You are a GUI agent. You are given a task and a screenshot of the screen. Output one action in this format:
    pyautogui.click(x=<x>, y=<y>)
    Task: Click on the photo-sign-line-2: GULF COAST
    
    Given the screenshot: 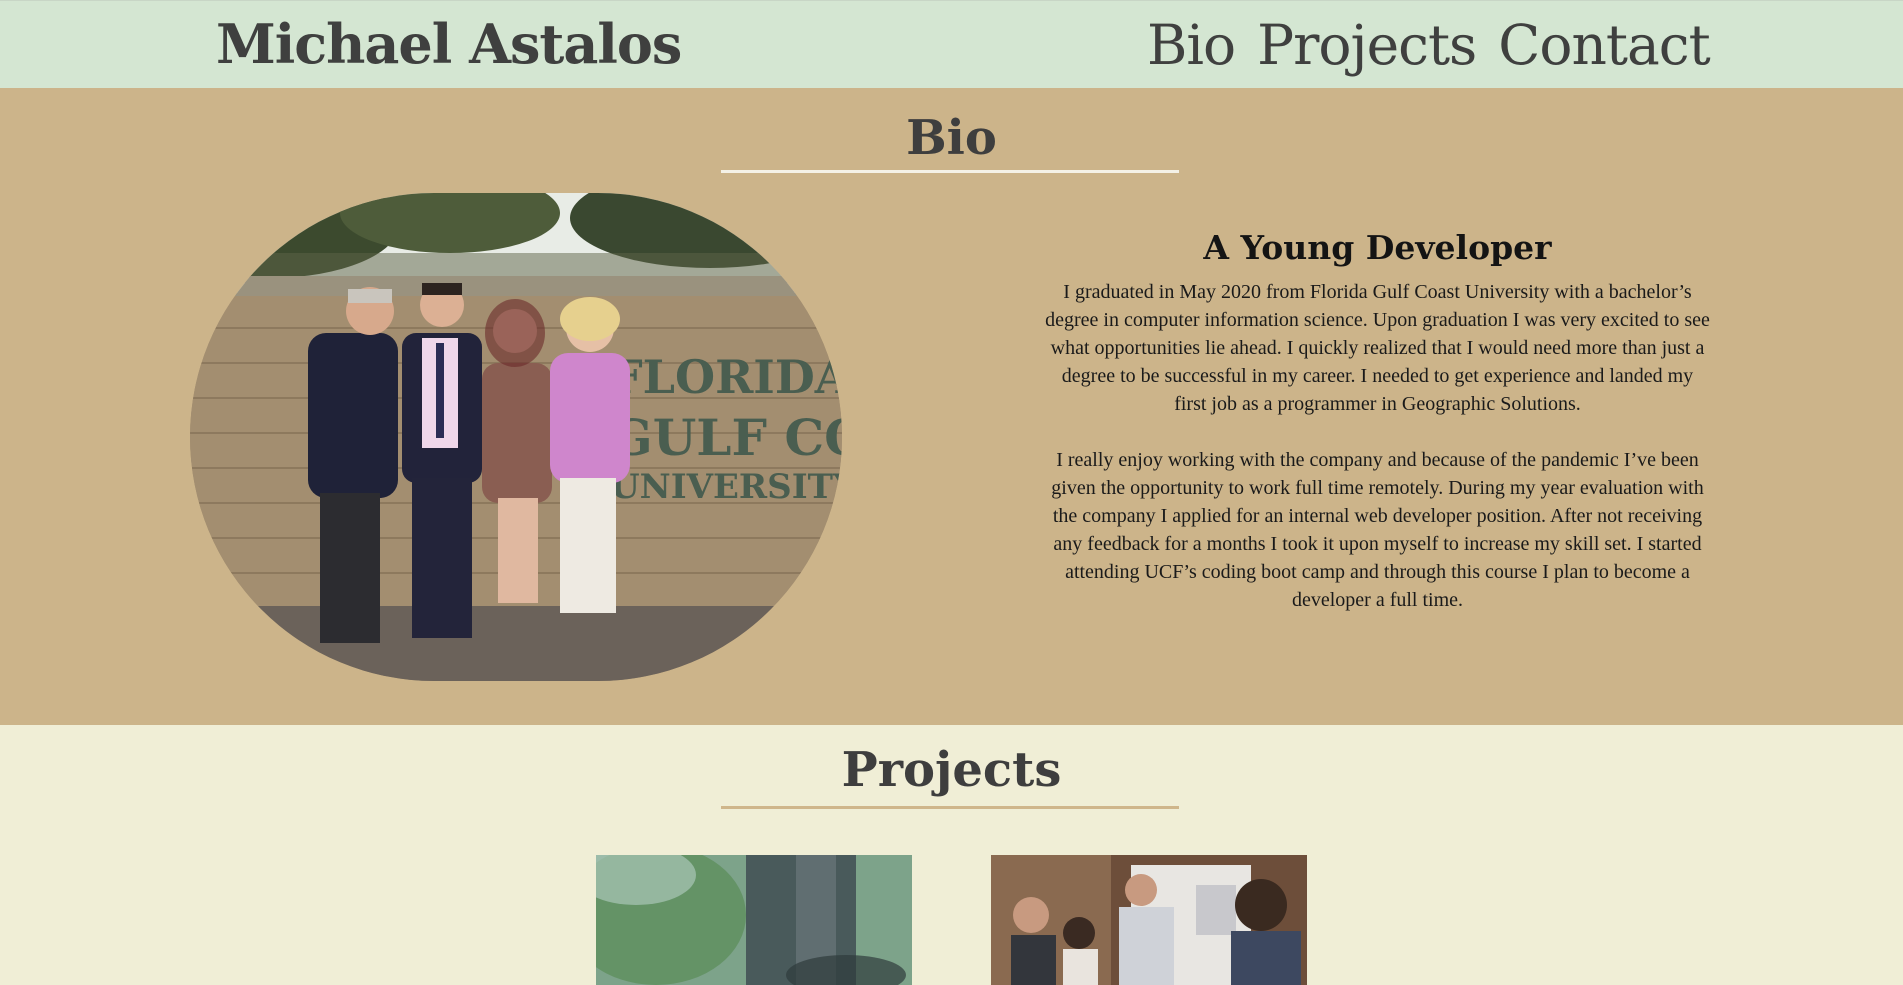 What is the action you would take?
    pyautogui.click(x=726, y=437)
    